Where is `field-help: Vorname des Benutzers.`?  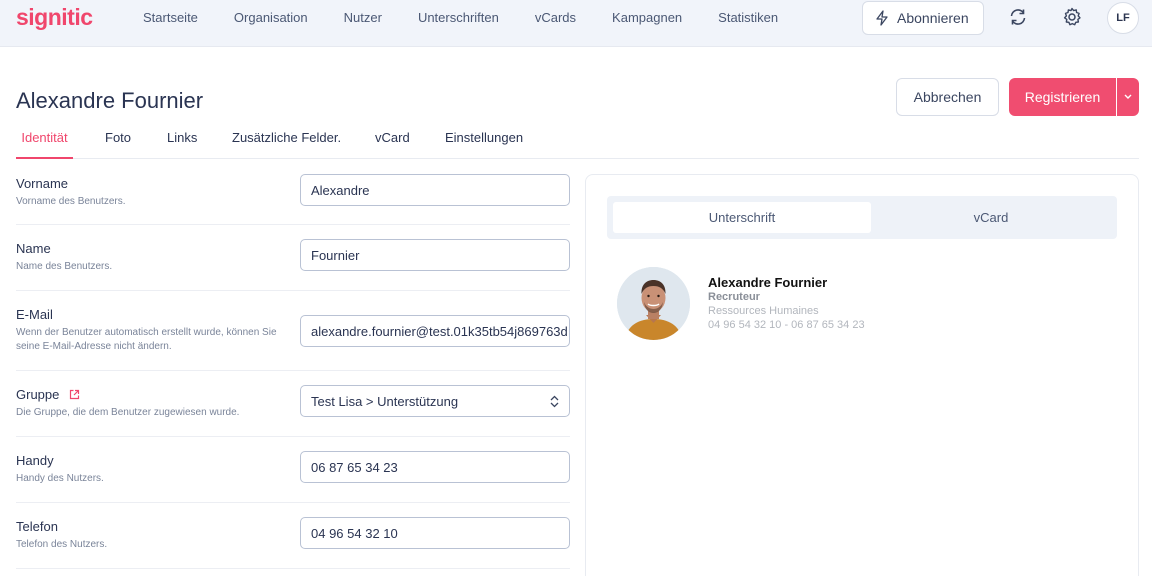 field-help: Vorname des Benutzers. is located at coordinates (71, 201).